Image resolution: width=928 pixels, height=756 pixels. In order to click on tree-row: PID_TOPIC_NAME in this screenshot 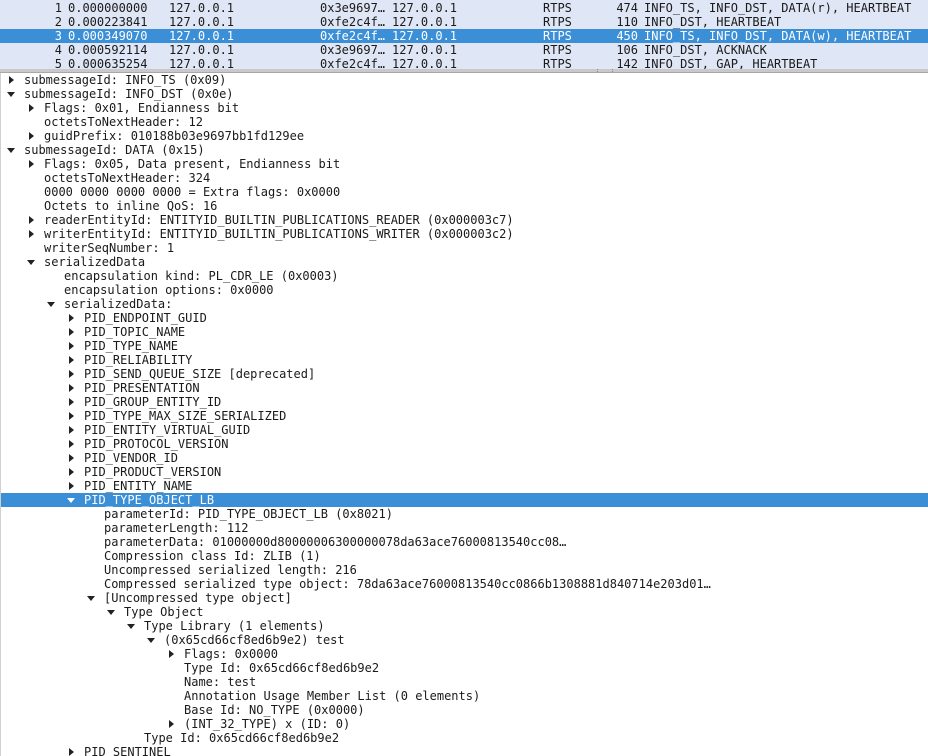, I will do `click(464, 332)`.